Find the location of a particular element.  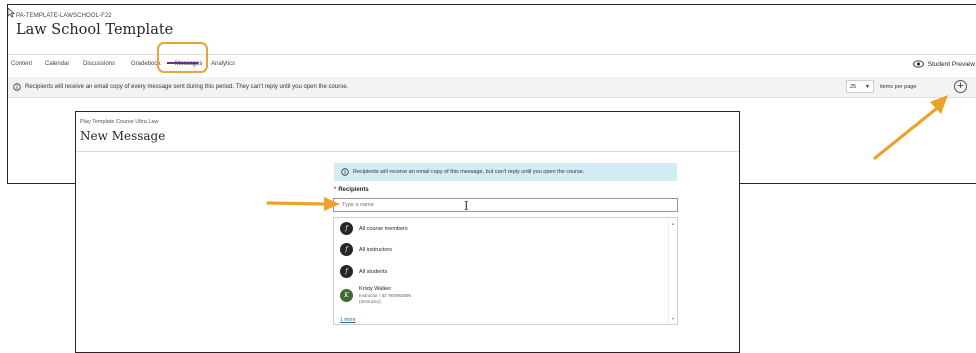

tab-discussions: Discussions is located at coordinates (99, 64).